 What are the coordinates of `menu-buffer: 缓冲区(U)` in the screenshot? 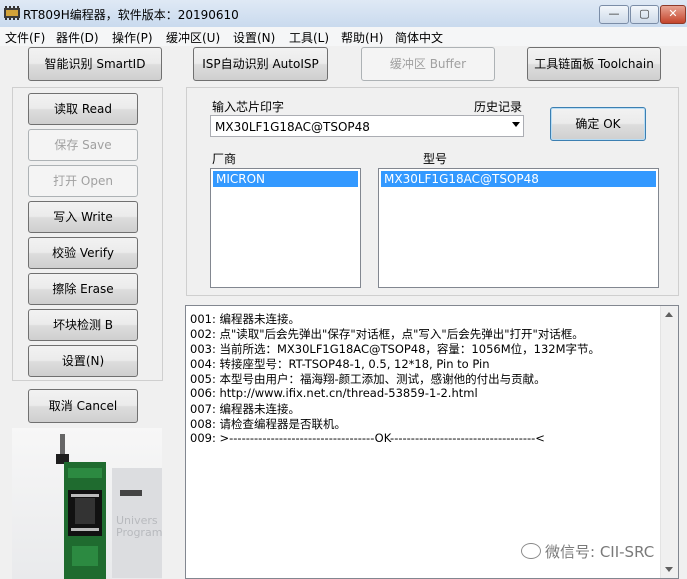 It's located at (193, 37).